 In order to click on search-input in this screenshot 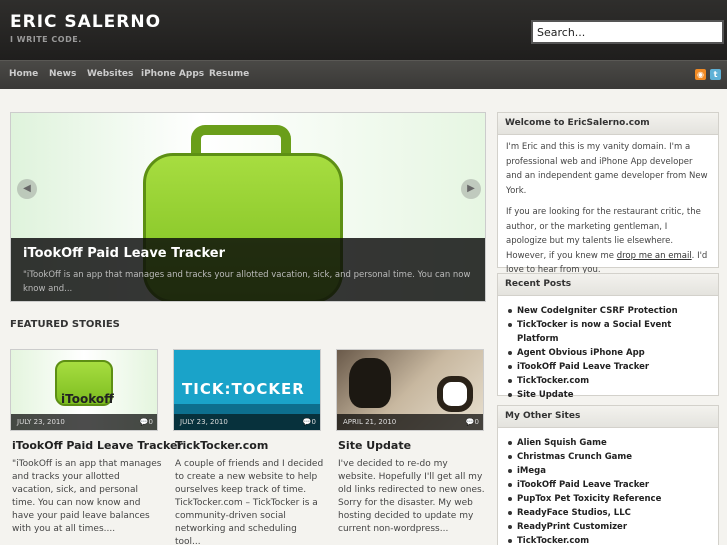, I will do `click(627, 32)`.